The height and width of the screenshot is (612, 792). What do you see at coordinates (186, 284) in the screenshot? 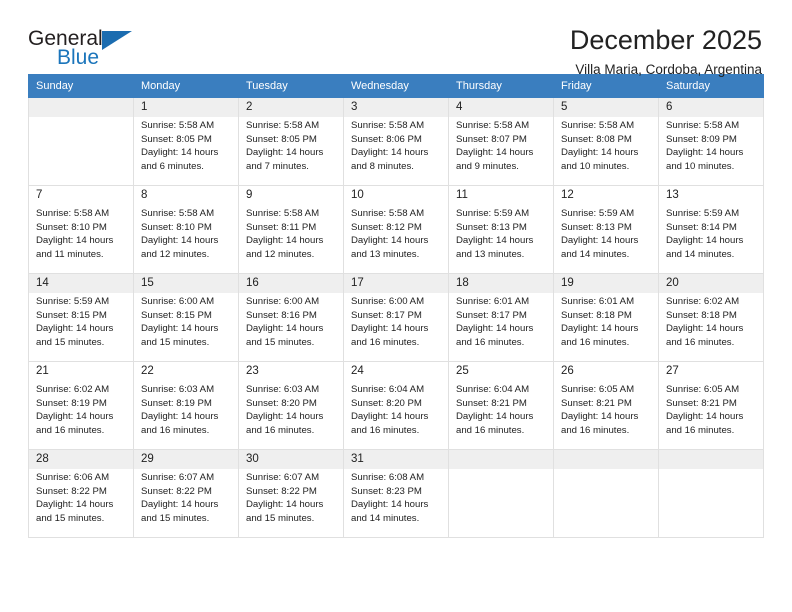
I see `day-number: 15` at bounding box center [186, 284].